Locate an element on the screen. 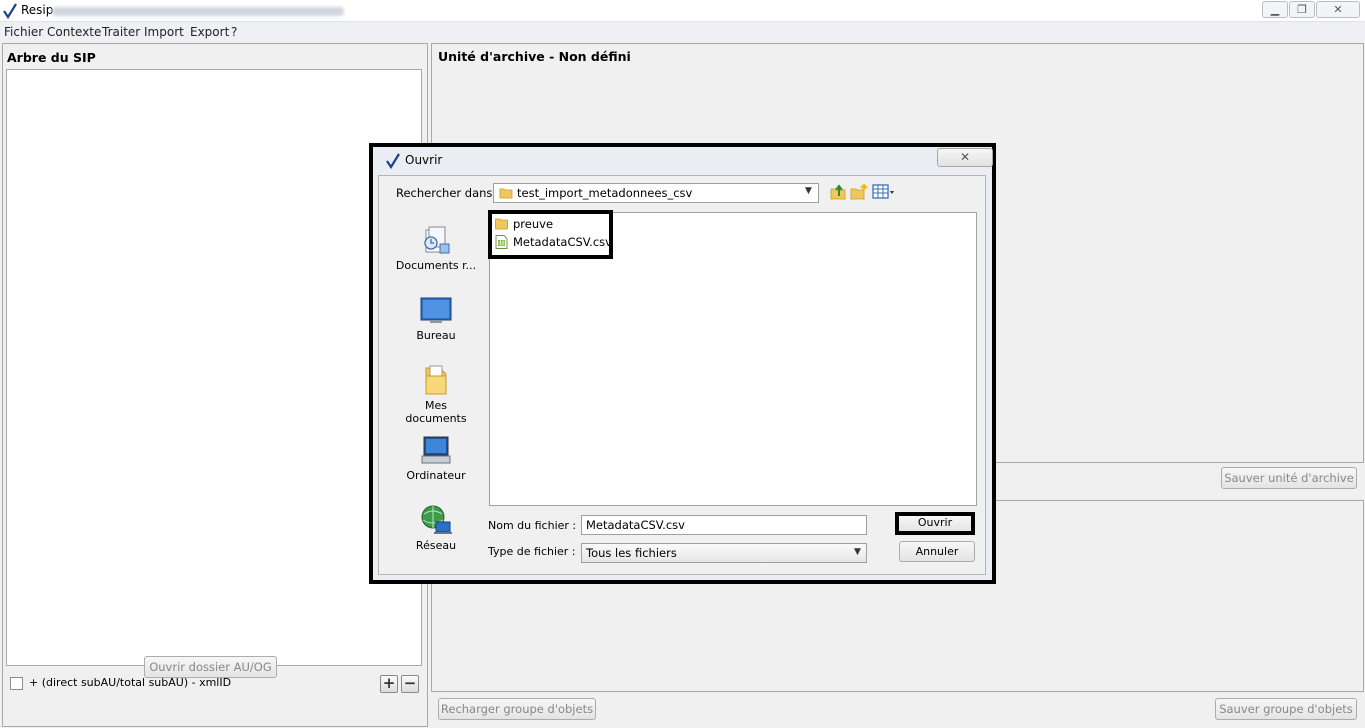 Image resolution: width=1365 pixels, height=728 pixels. open-button: Ouvrir is located at coordinates (935, 523).